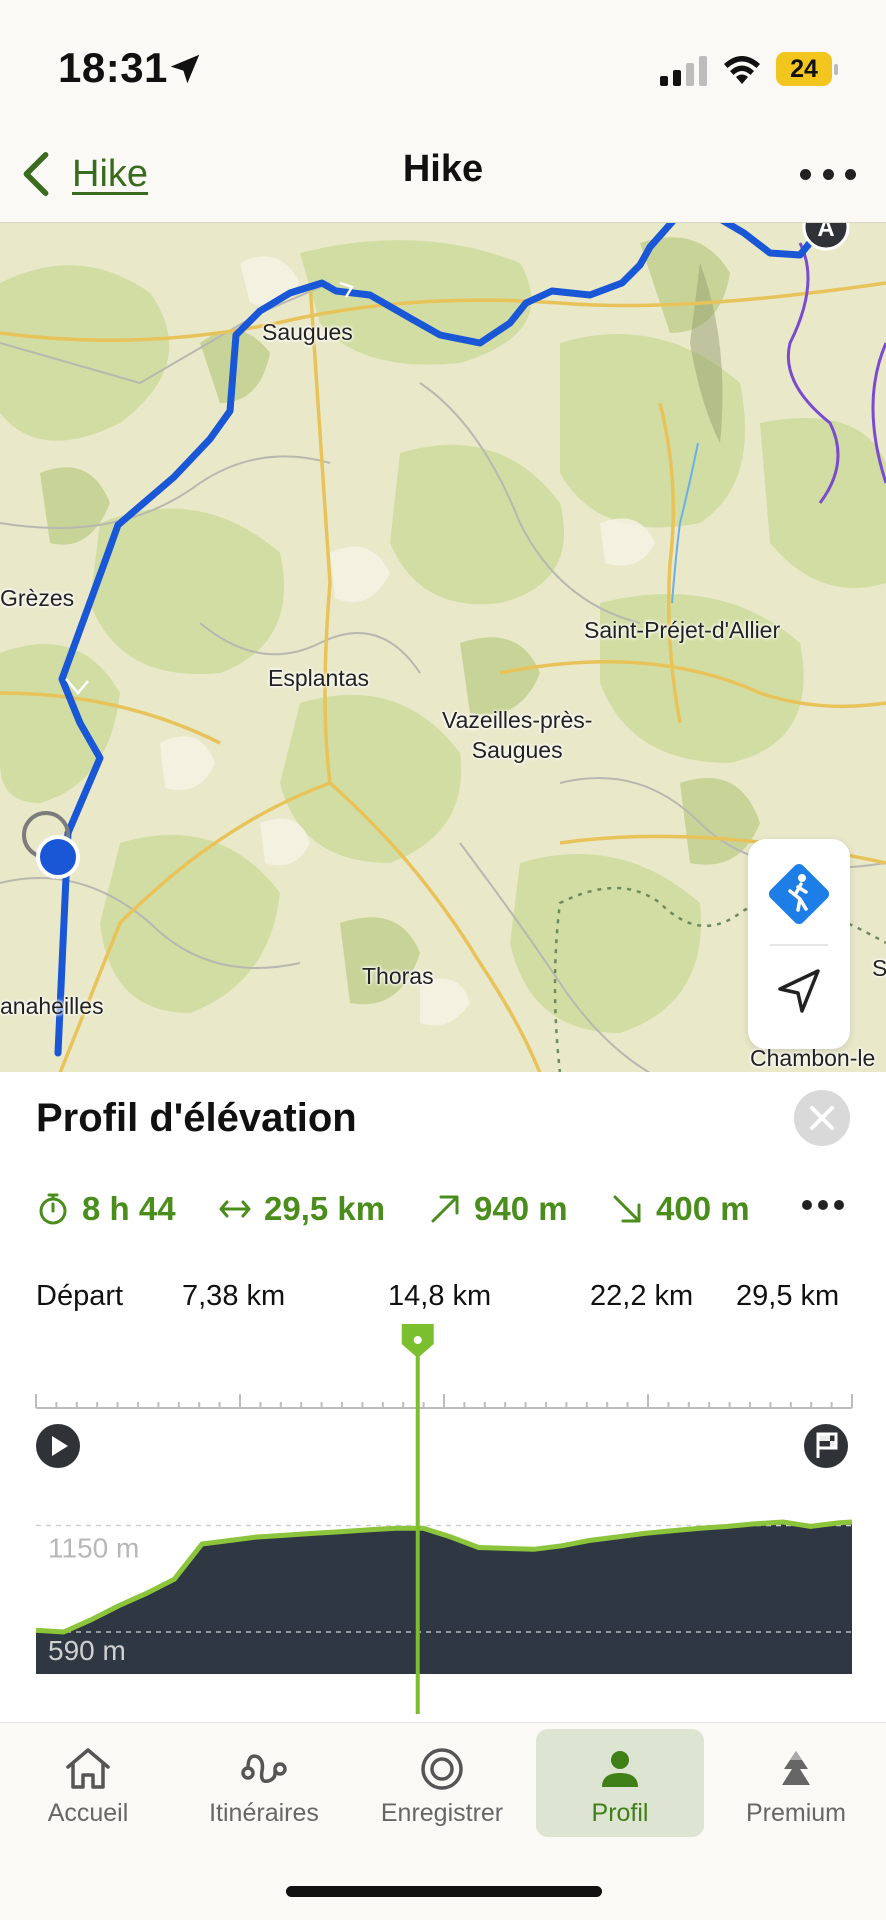  I want to click on place-label: Grèzes, so click(37, 598).